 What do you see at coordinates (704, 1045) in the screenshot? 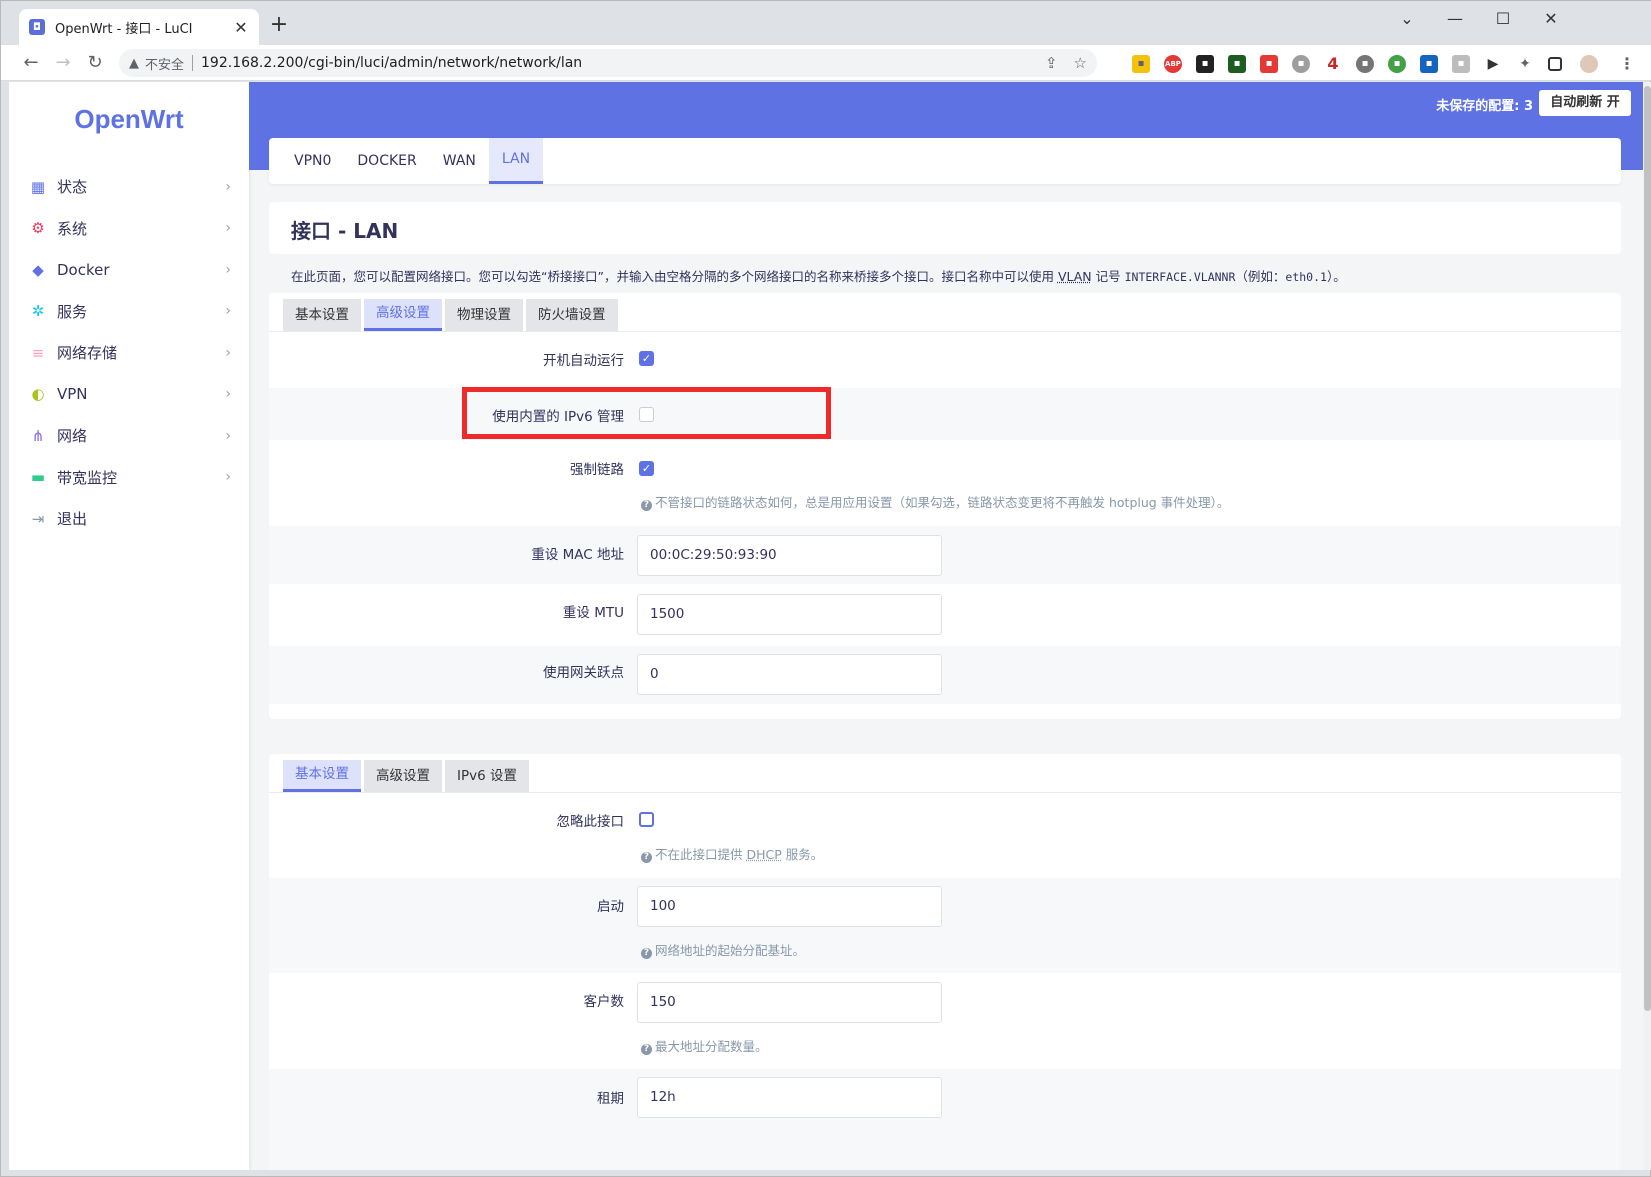
I see `limit-help: ? 最大地址分配数量。` at bounding box center [704, 1045].